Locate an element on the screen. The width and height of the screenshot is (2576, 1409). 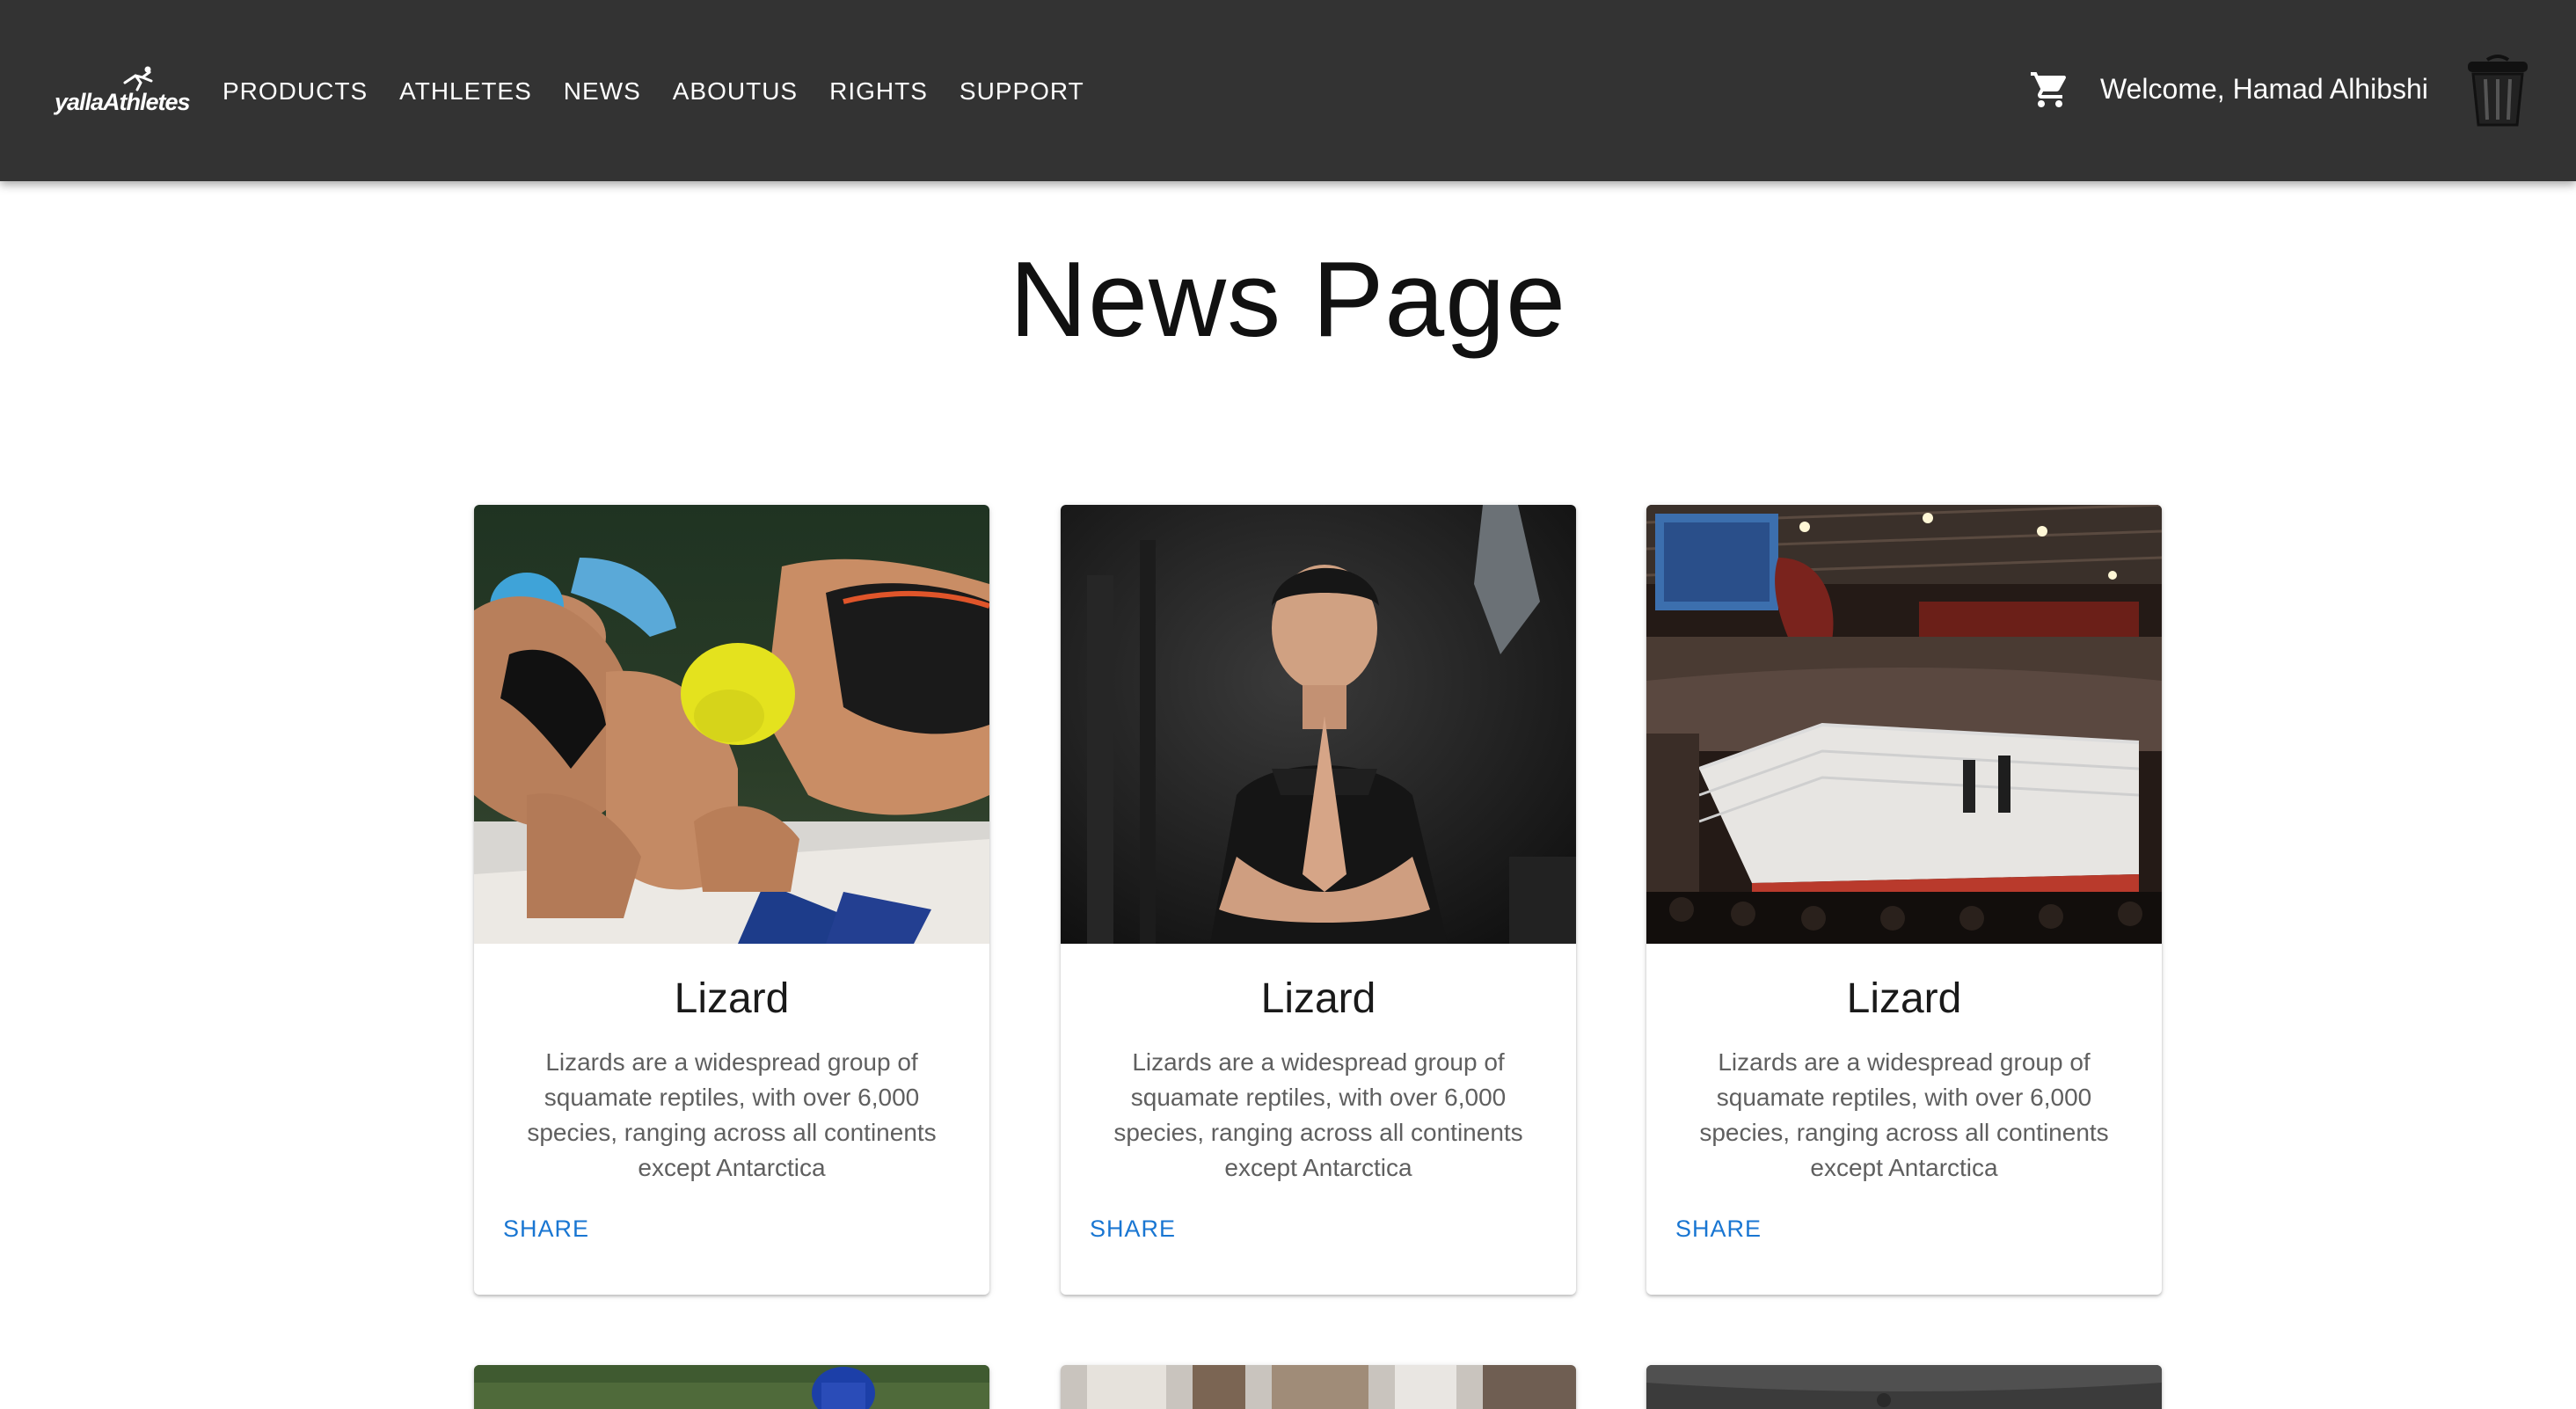
dark-interior-image is located at coordinates (1904, 1387).